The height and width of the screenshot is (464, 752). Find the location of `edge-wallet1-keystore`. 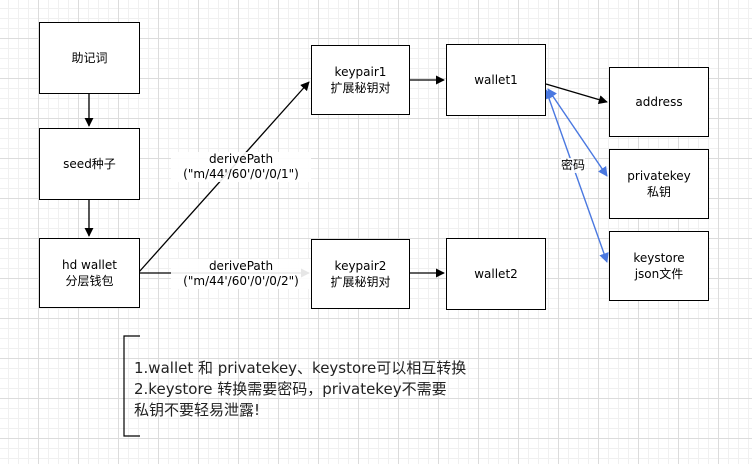

edge-wallet1-keystore is located at coordinates (576, 176).